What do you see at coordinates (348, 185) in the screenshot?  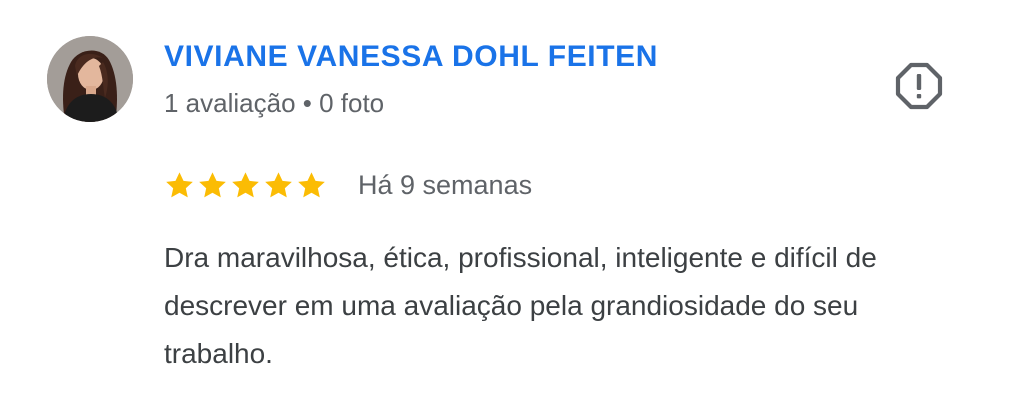 I see `rating-row: Há 9 semanas` at bounding box center [348, 185].